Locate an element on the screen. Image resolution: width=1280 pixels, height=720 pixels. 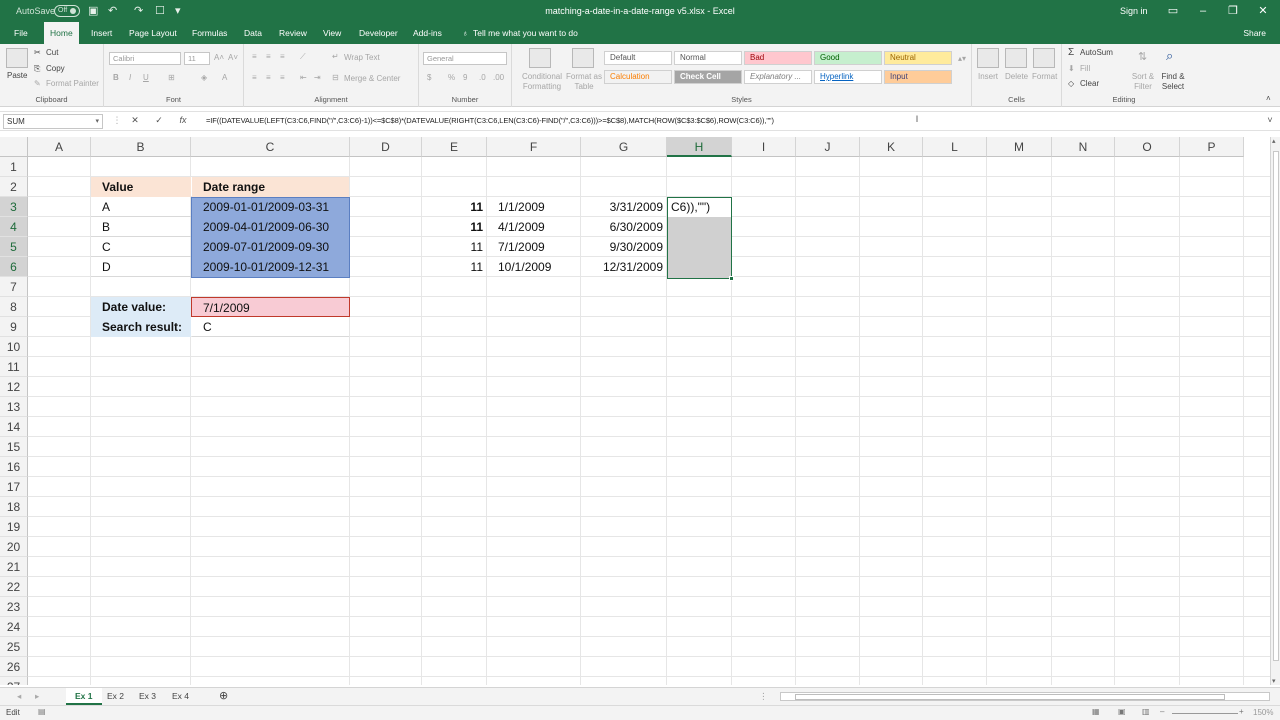
vertical-scrollbar: ▴ ▾ is located at coordinates (1275, 411).